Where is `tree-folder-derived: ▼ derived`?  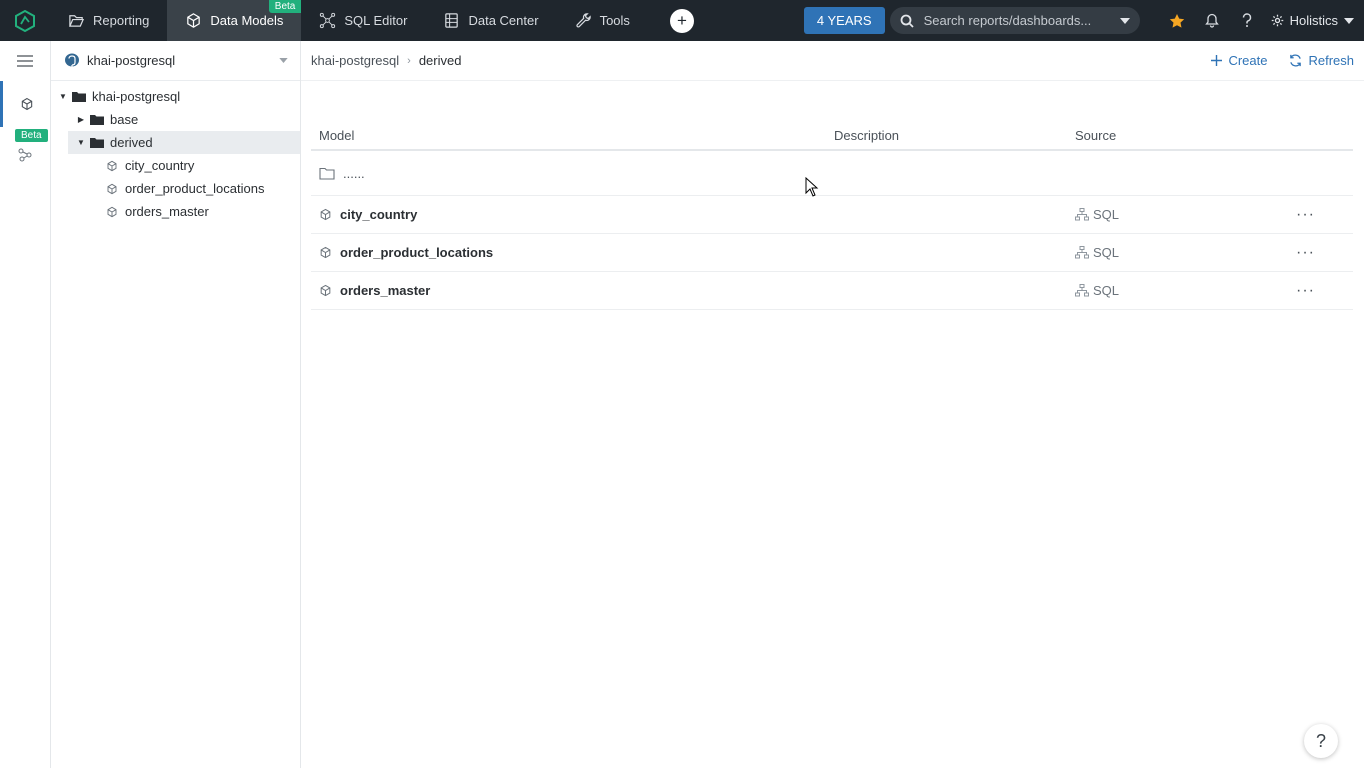 tree-folder-derived: ▼ derived is located at coordinates (184, 142).